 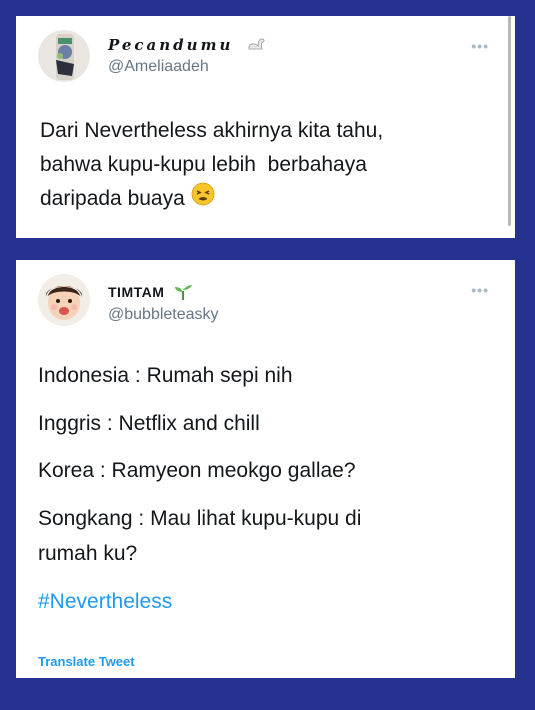 What do you see at coordinates (171, 45) in the screenshot?
I see `display-name-text: Pecandumu` at bounding box center [171, 45].